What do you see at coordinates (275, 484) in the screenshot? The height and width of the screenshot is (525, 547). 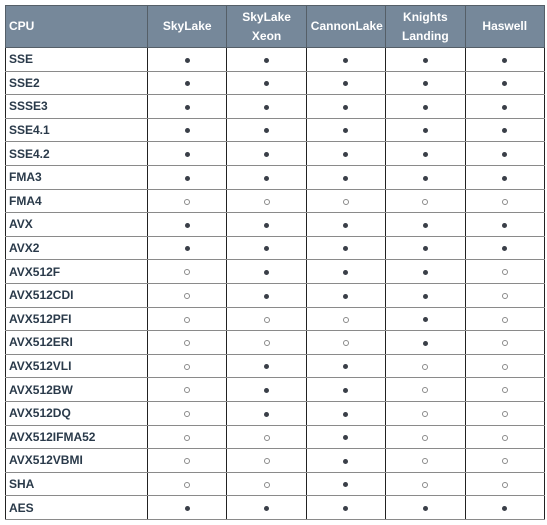 I see `table-row: SHA` at bounding box center [275, 484].